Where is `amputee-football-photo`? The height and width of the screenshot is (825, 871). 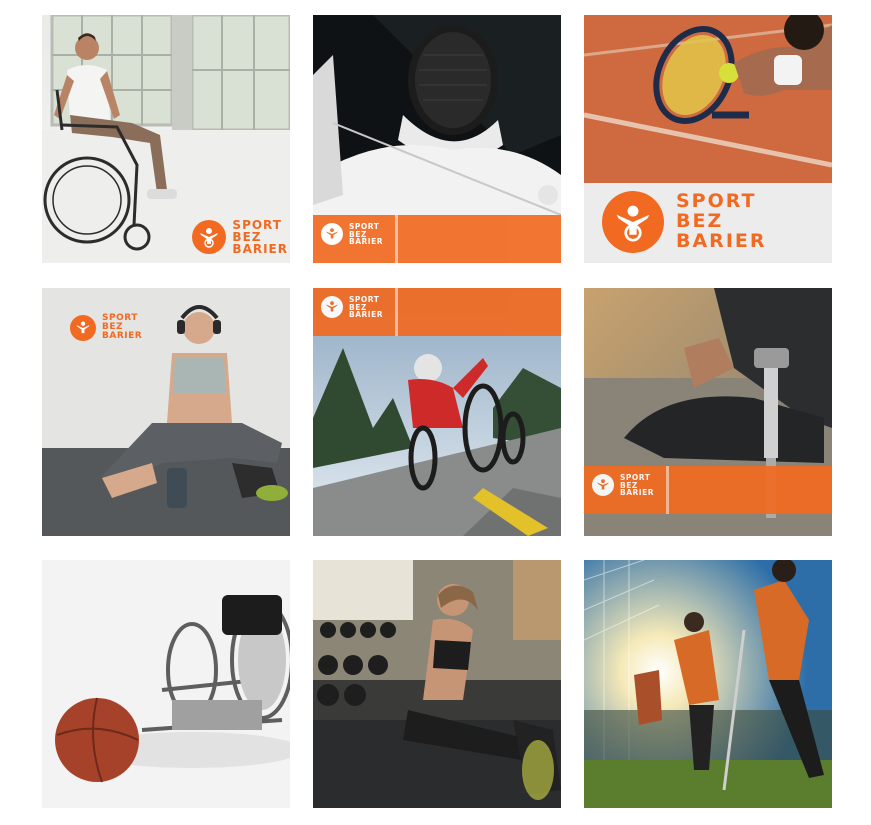 amputee-football-photo is located at coordinates (708, 684).